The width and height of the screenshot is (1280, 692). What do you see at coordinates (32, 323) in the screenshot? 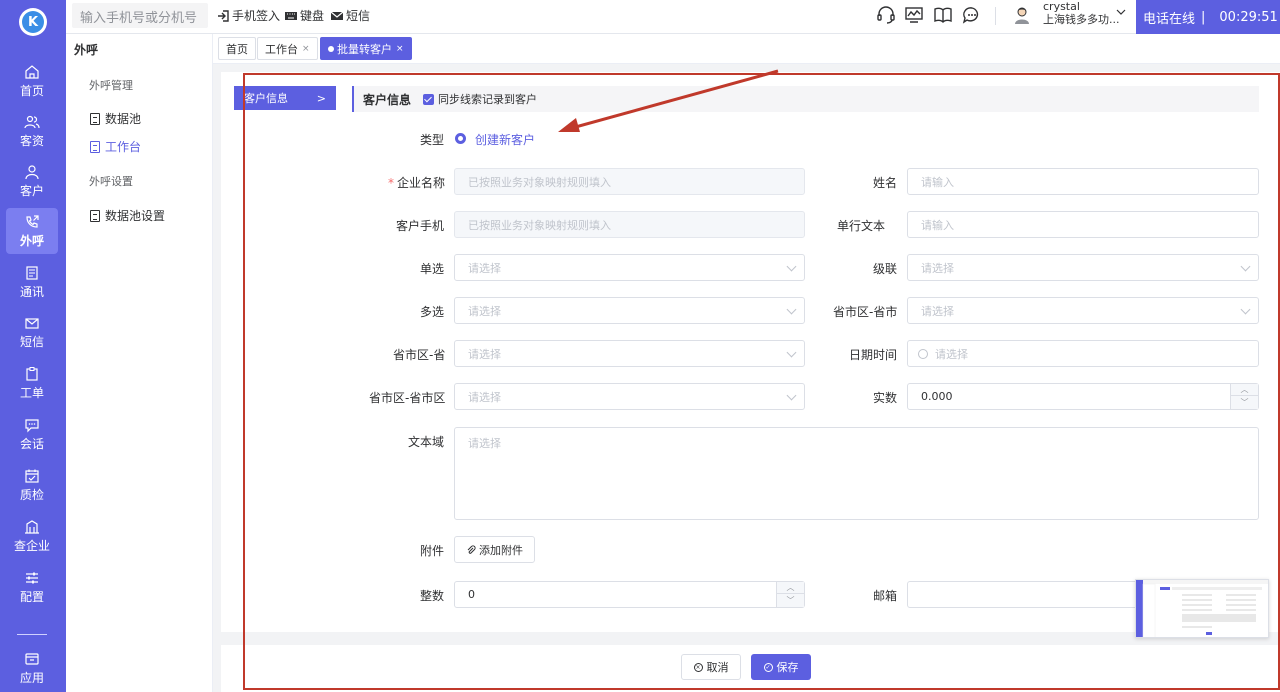
I see `sms-icon` at bounding box center [32, 323].